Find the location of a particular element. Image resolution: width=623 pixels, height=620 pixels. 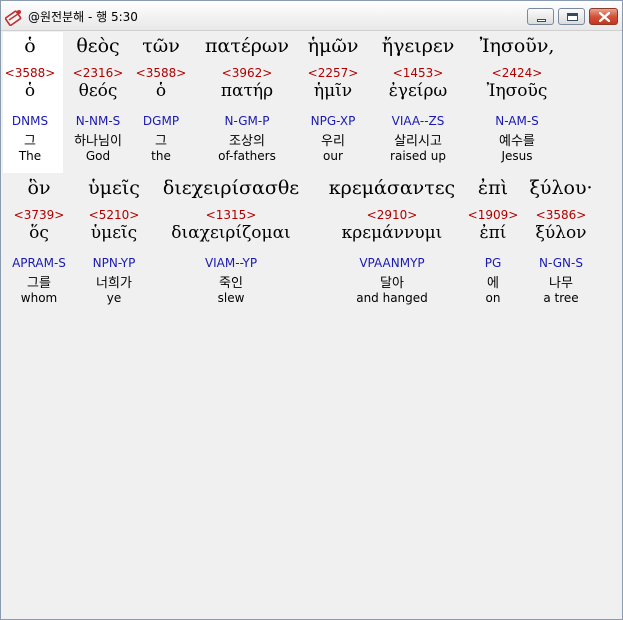

lemma: πατήρ is located at coordinates (247, 91).